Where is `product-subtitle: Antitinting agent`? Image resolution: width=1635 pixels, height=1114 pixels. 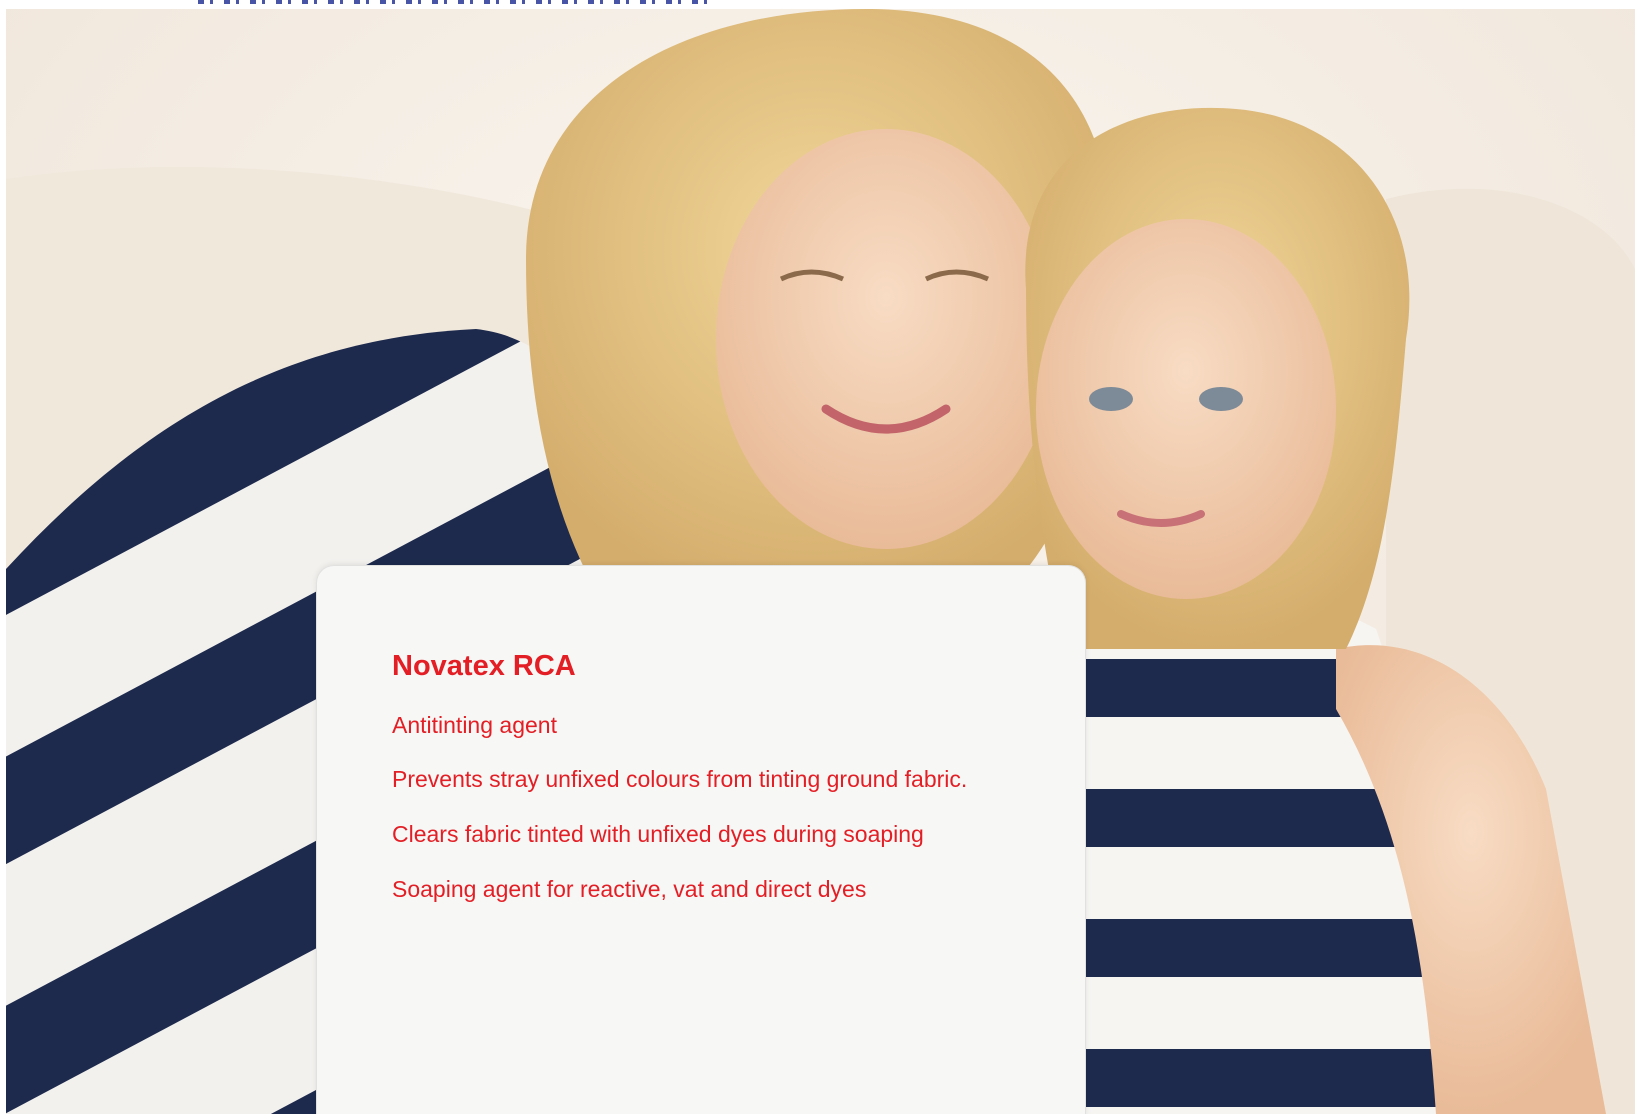
product-subtitle: Antitinting agent is located at coordinates (474, 725).